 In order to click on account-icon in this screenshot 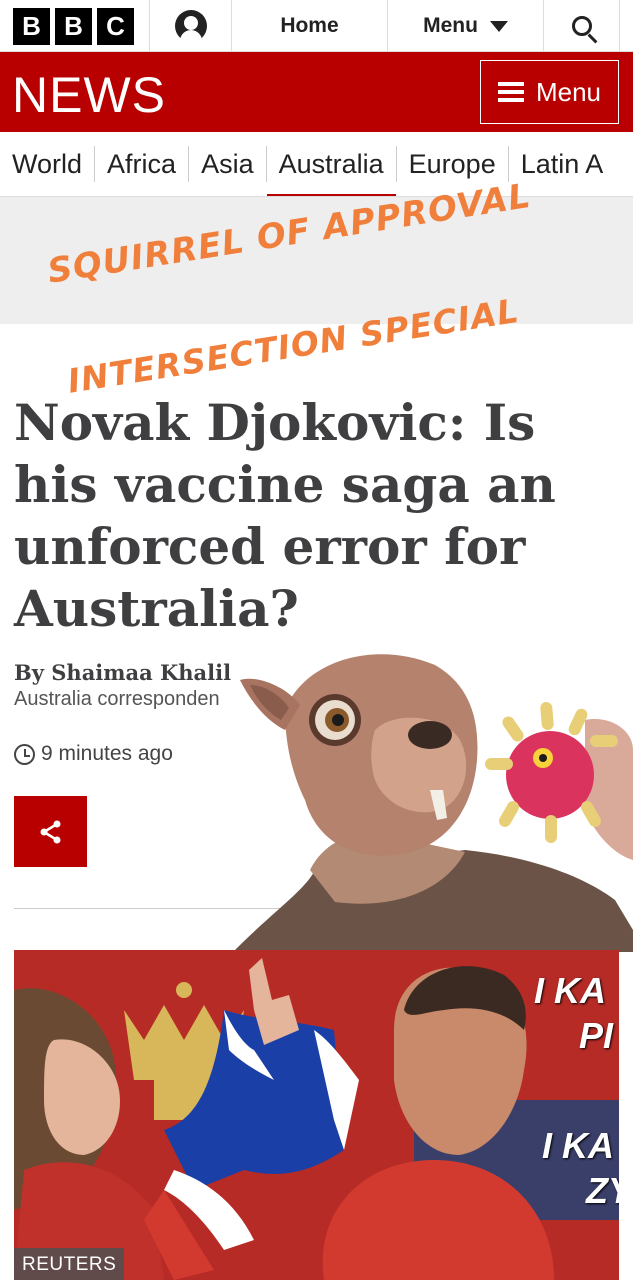, I will do `click(190, 26)`.